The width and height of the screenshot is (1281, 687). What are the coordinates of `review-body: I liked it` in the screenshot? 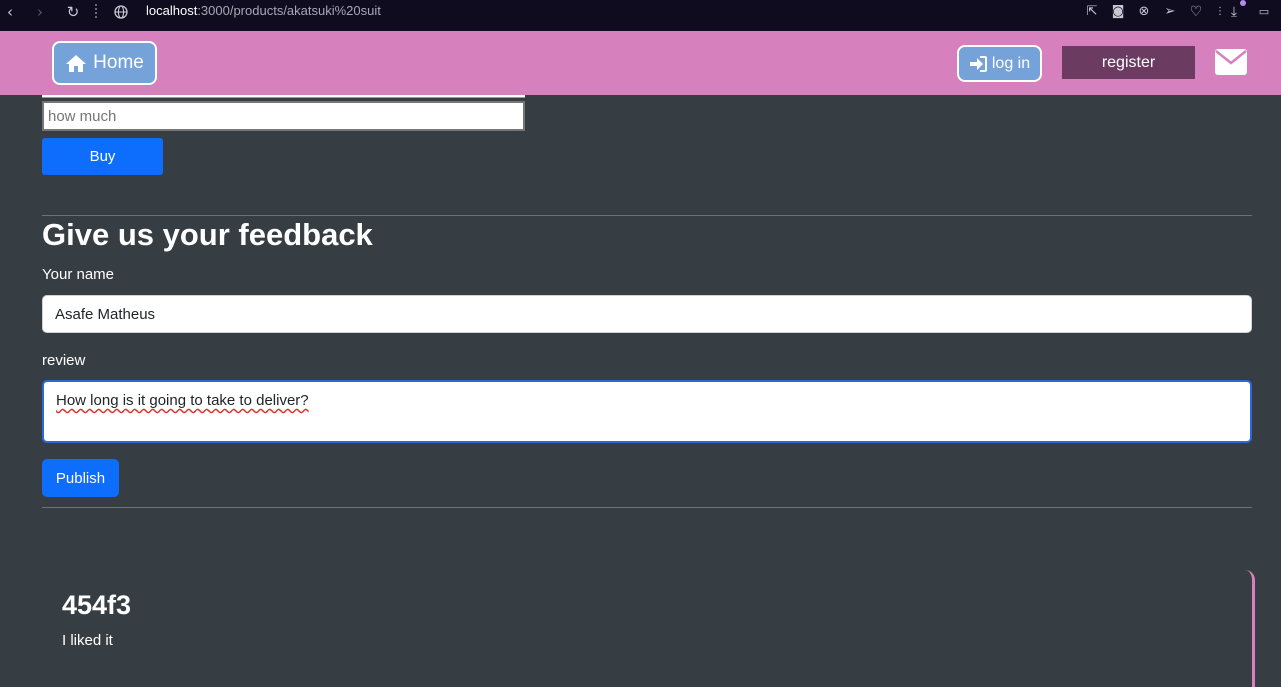 It's located at (87, 640).